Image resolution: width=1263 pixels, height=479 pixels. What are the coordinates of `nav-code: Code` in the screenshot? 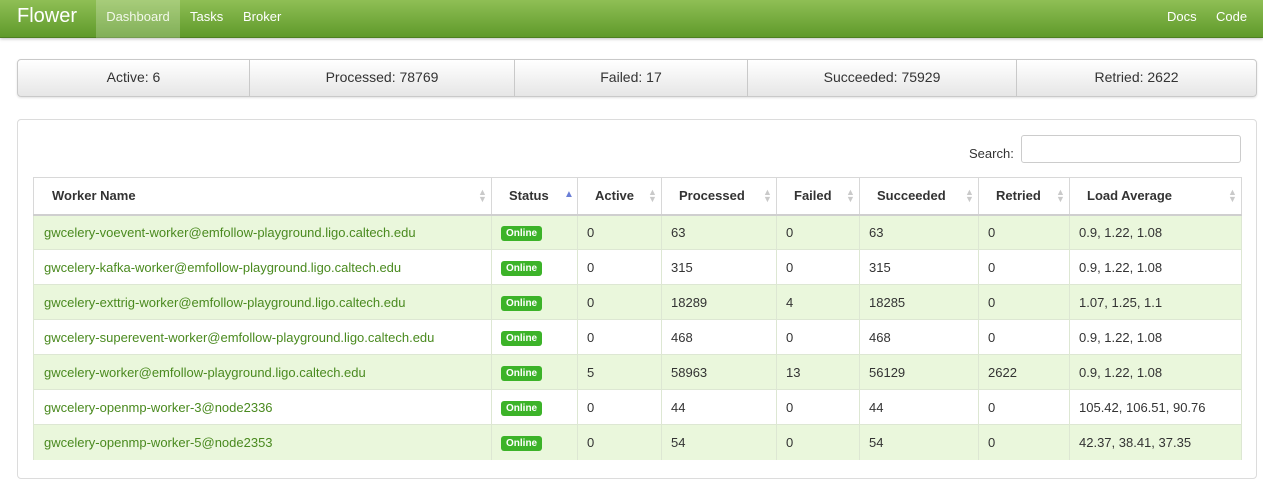 It's located at (1231, 19).